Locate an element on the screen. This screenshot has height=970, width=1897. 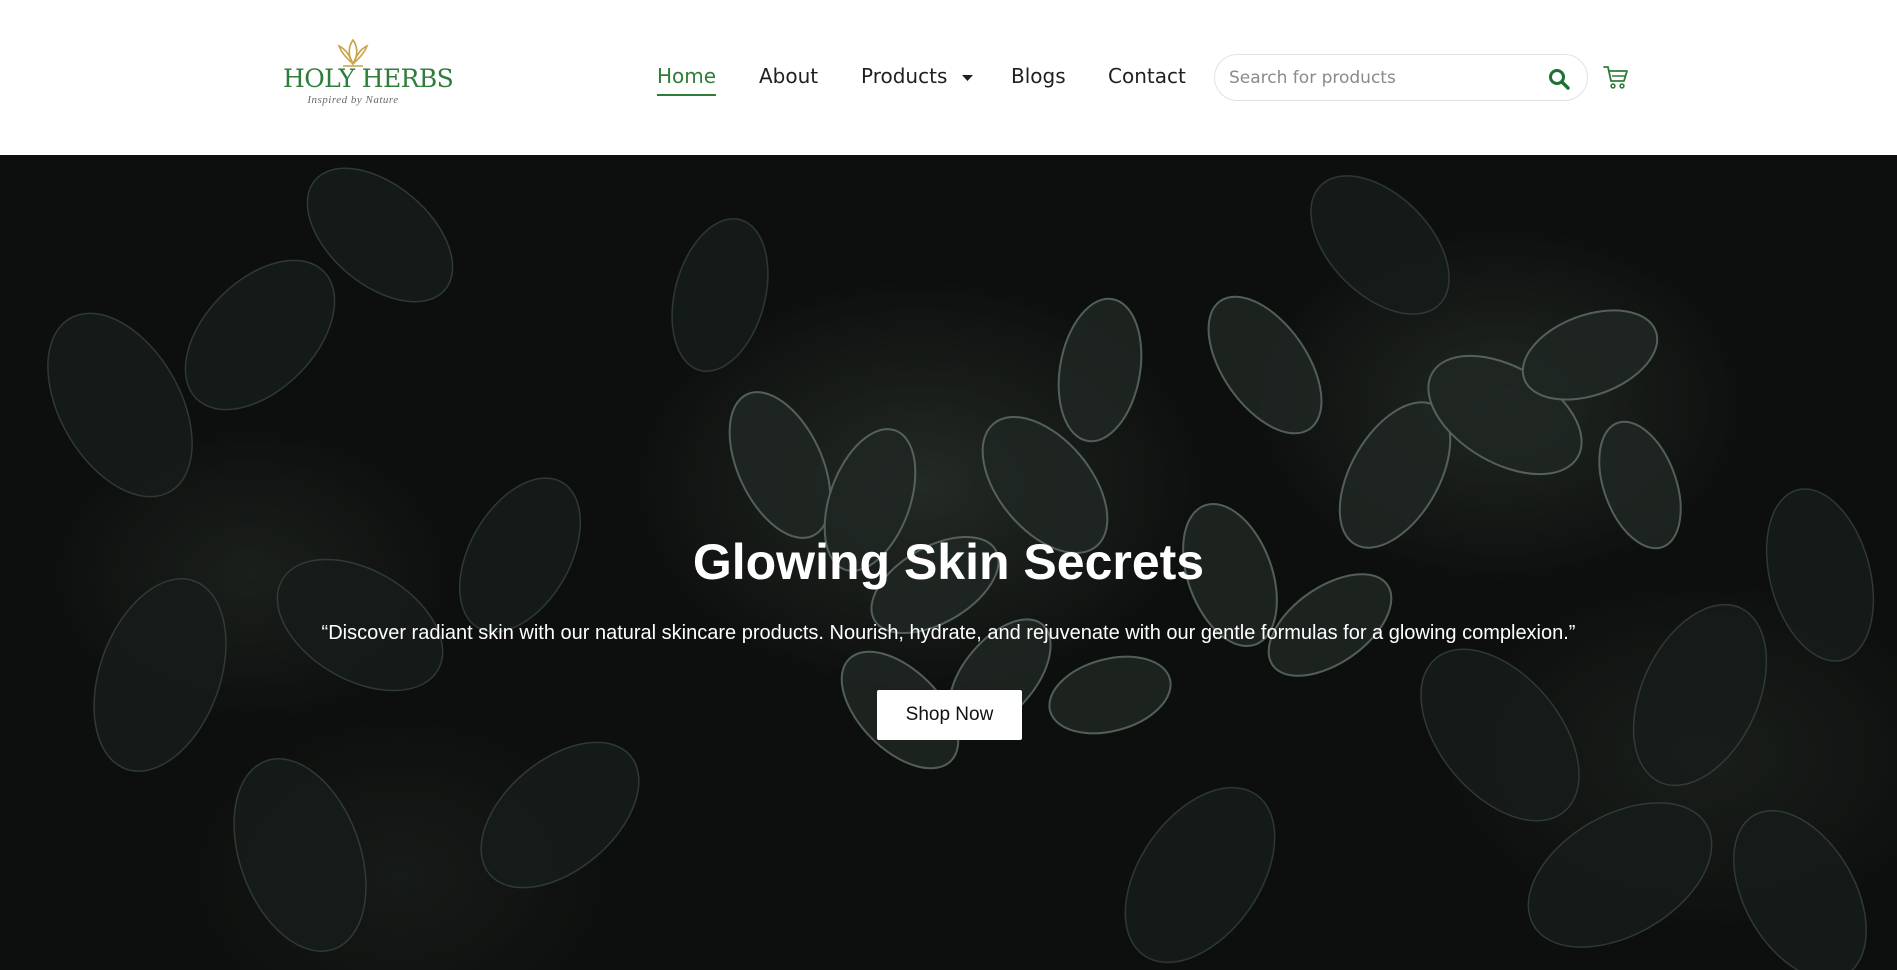
search-input is located at coordinates (1379, 78).